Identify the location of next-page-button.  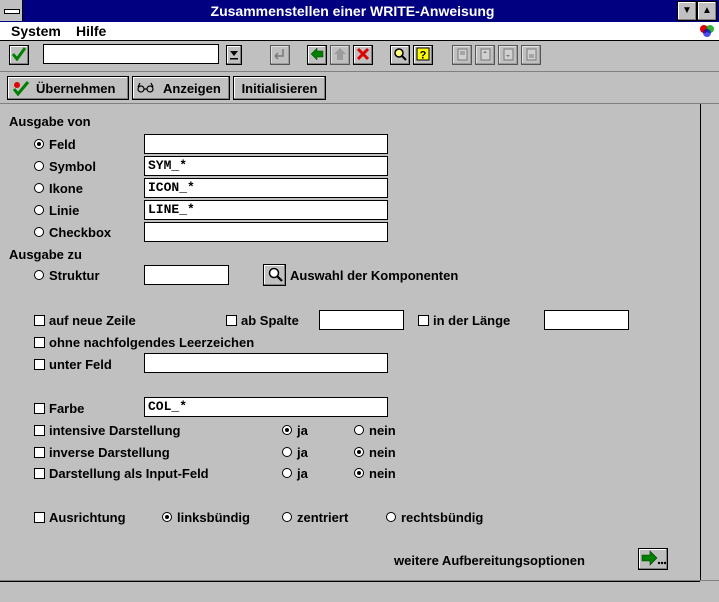
(508, 55).